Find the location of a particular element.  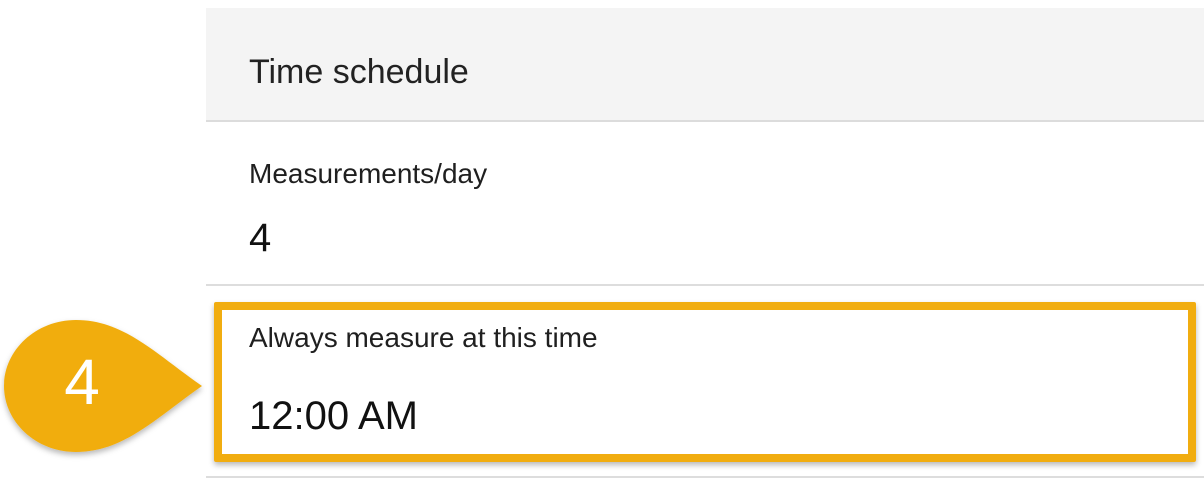

measurements-per-day-value: 4 is located at coordinates (260, 238).